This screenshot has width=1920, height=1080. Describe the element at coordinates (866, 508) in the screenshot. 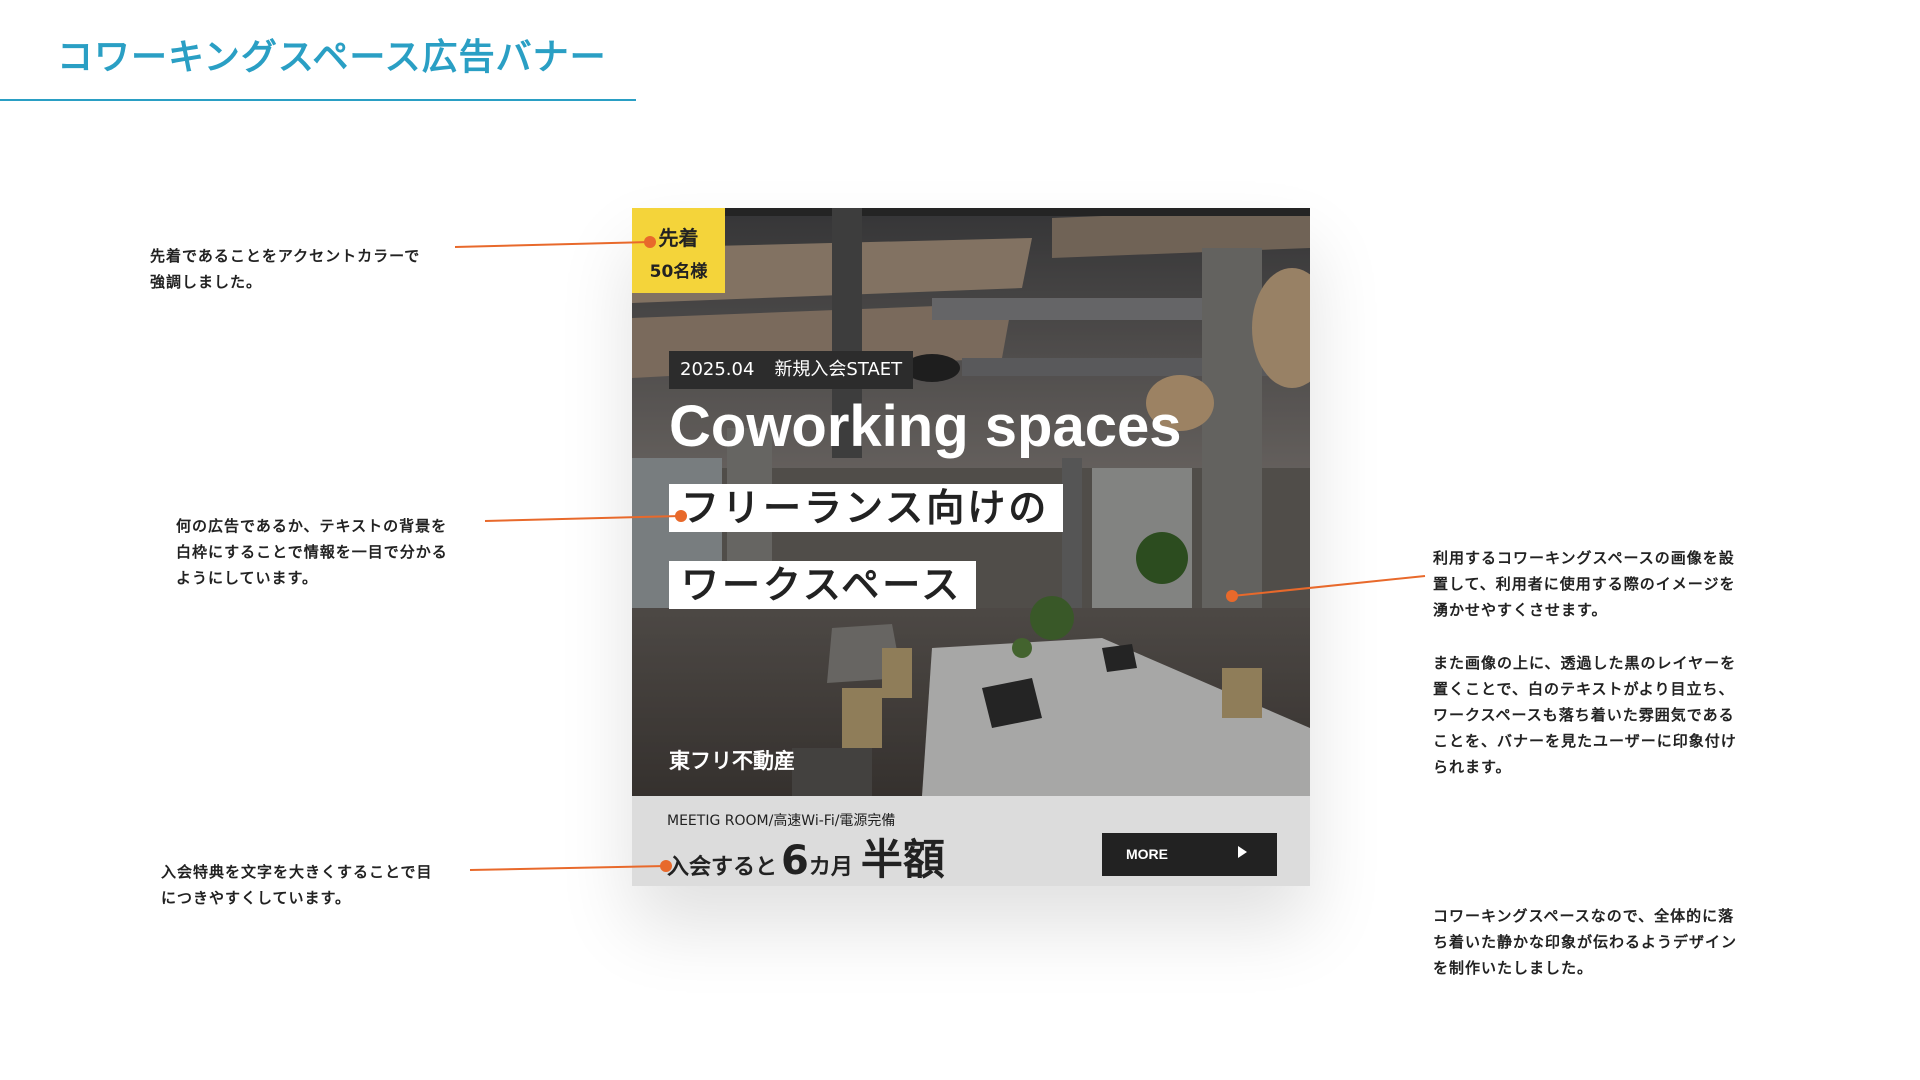

I see `tagline-1: フリーランス向けの` at that location.